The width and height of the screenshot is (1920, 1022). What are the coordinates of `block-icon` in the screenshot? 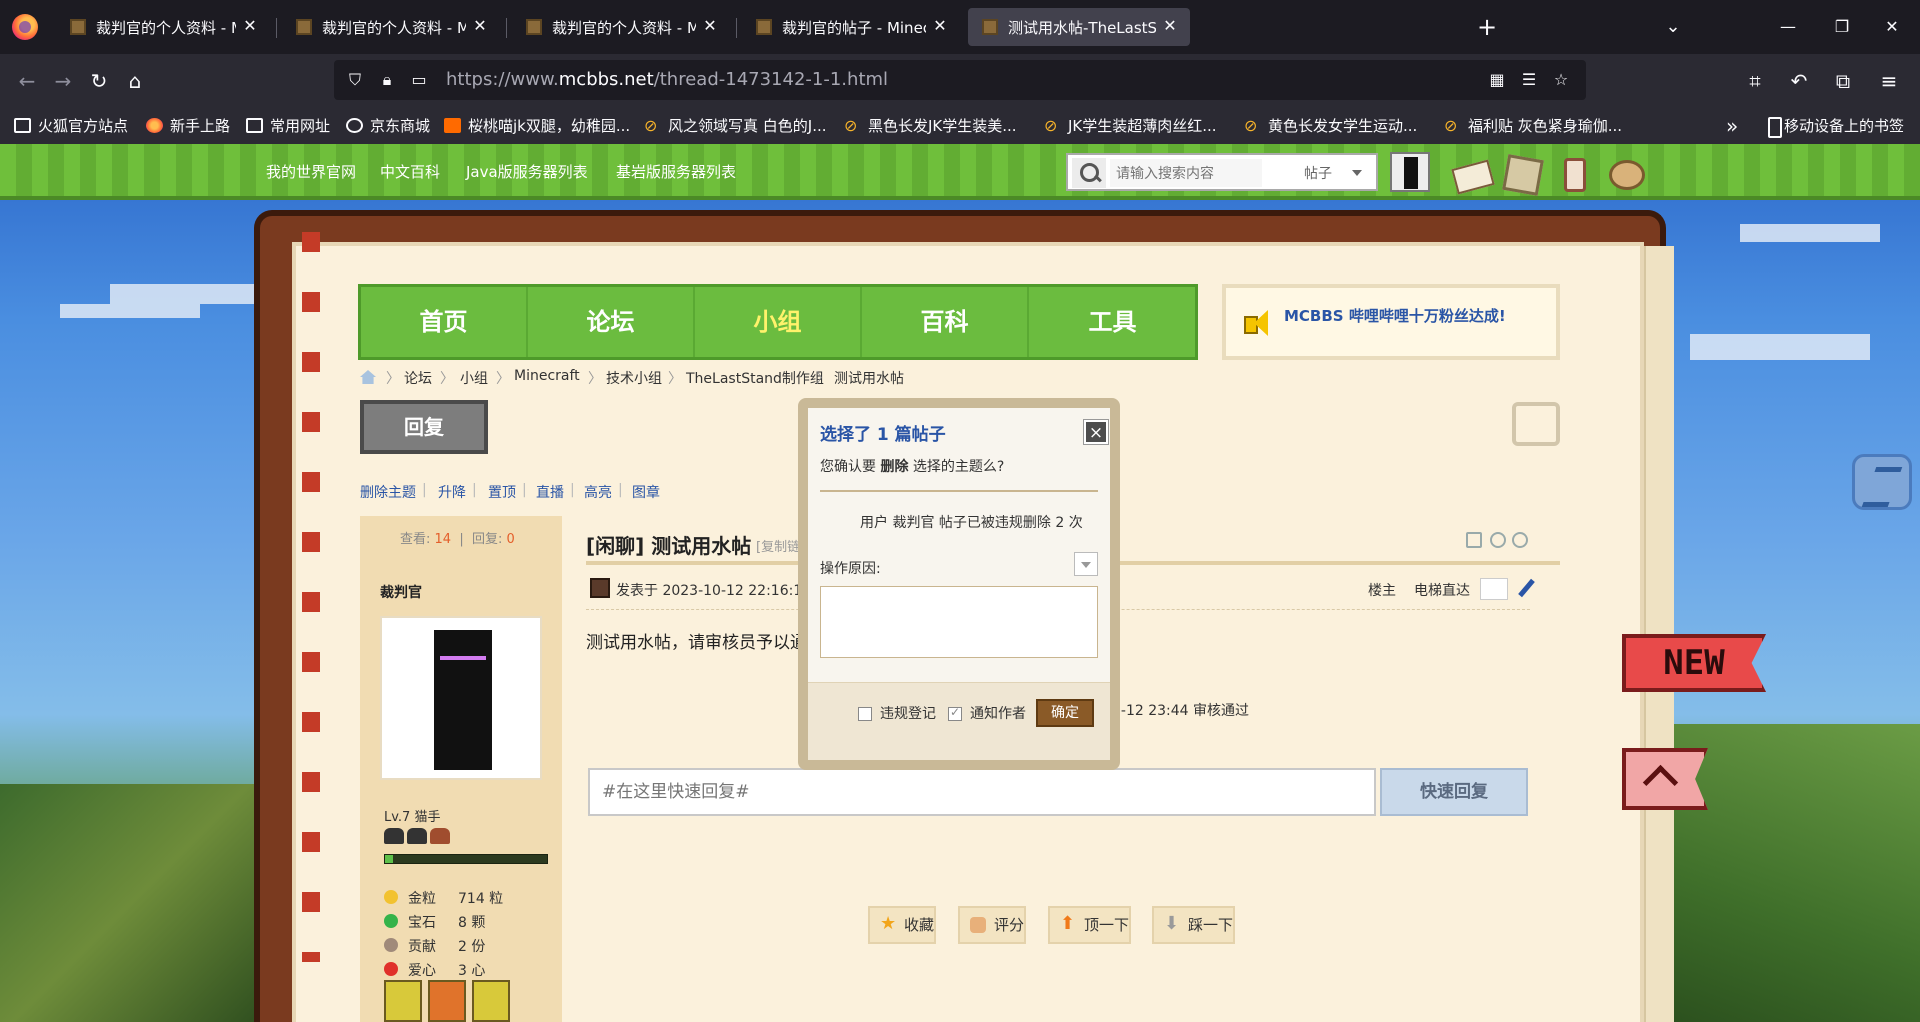 It's located at (1521, 173).